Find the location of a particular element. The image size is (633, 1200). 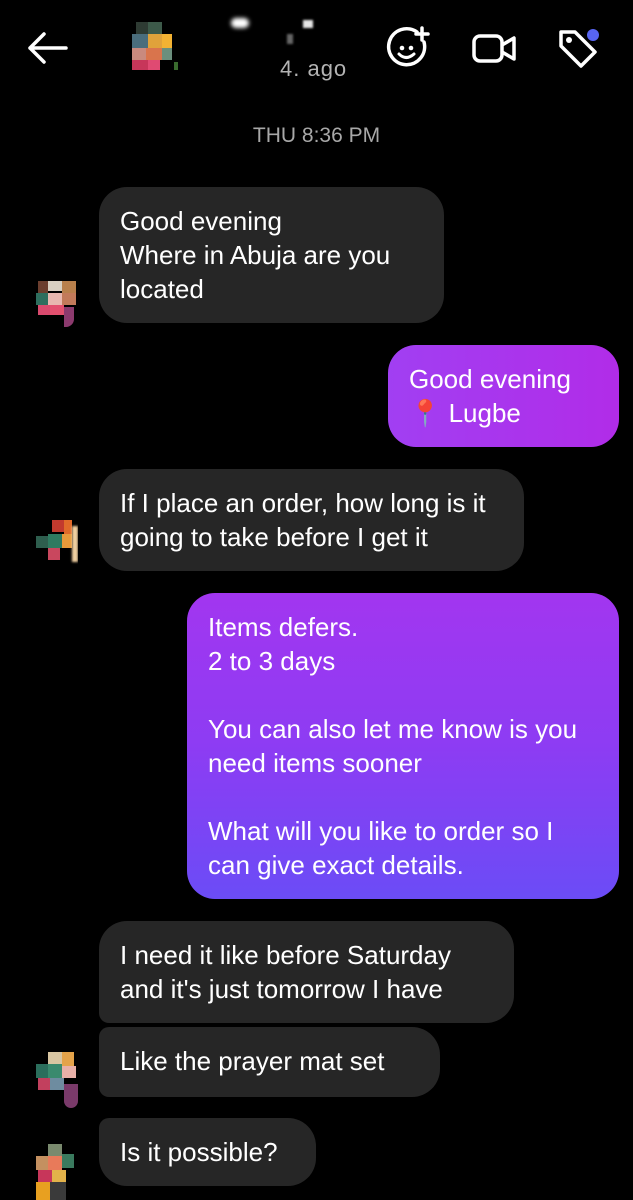

notification-badge is located at coordinates (593, 35).